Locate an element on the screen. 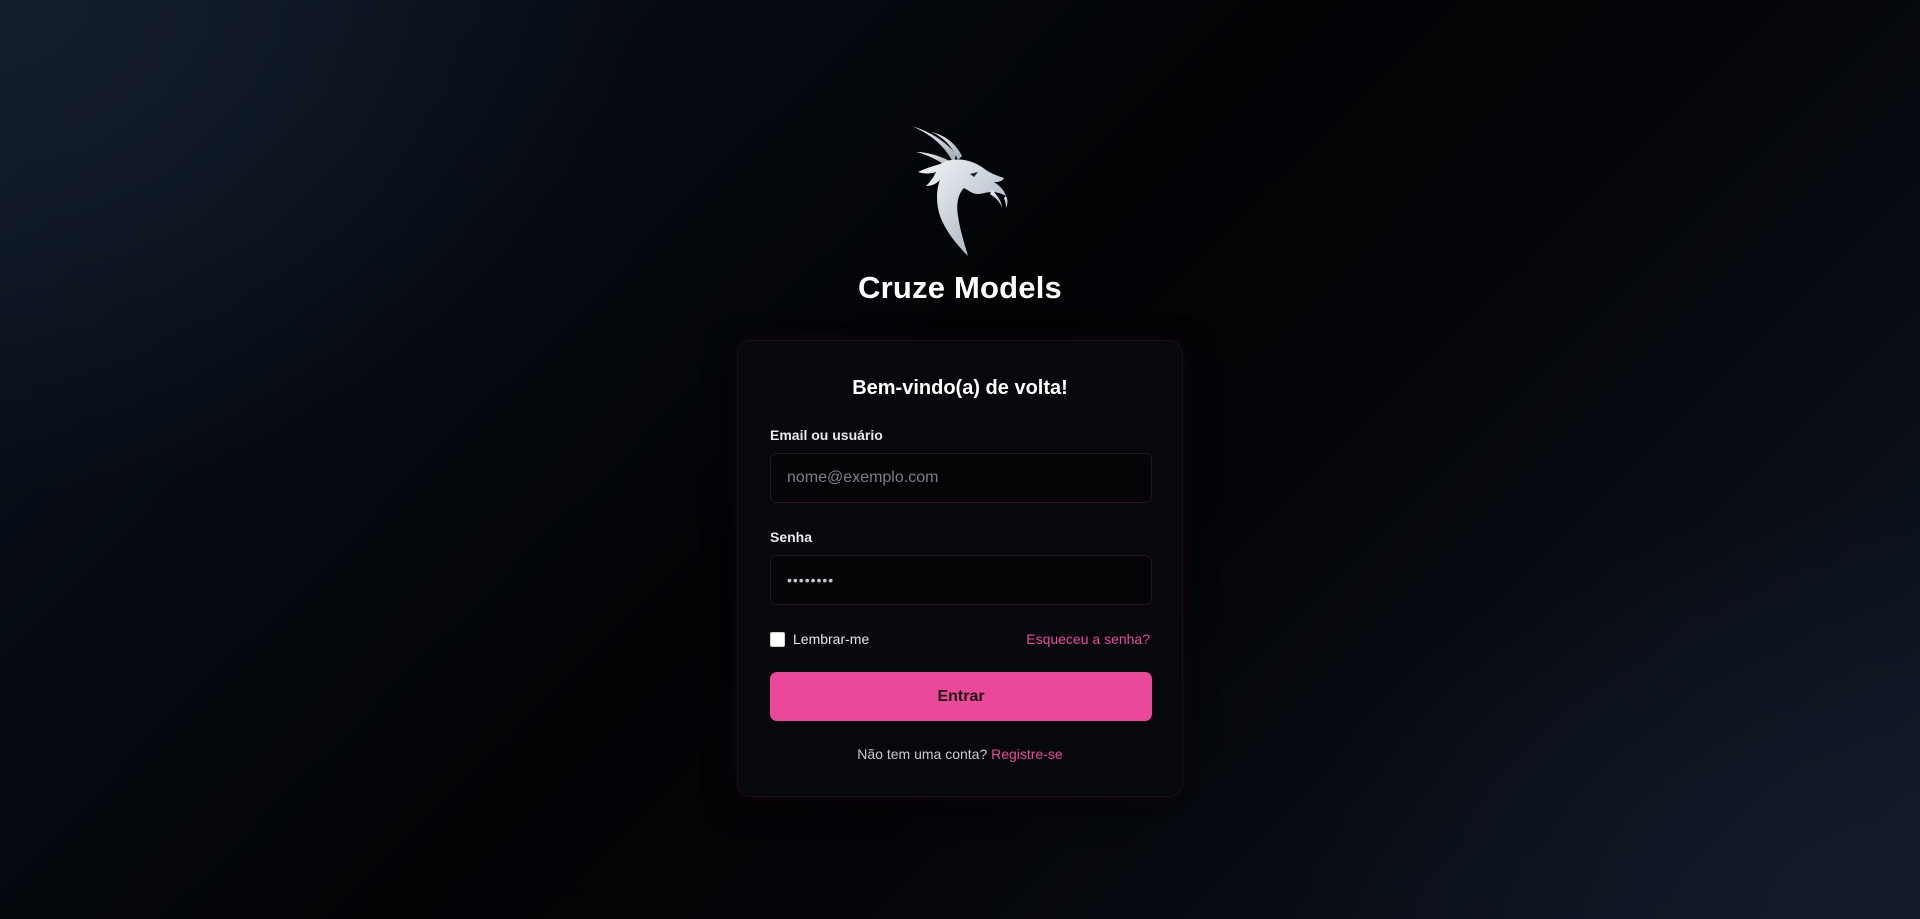 This screenshot has width=1920, height=919. signup-link: Registre-se is located at coordinates (1027, 754).